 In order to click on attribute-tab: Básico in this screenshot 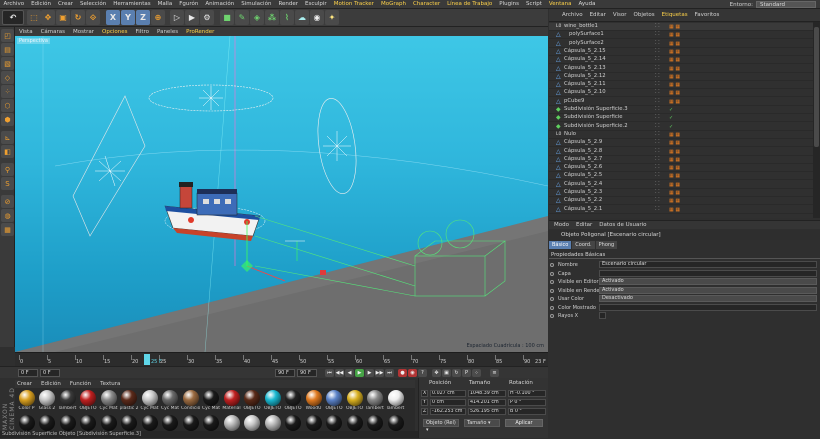, I will do `click(560, 245)`.